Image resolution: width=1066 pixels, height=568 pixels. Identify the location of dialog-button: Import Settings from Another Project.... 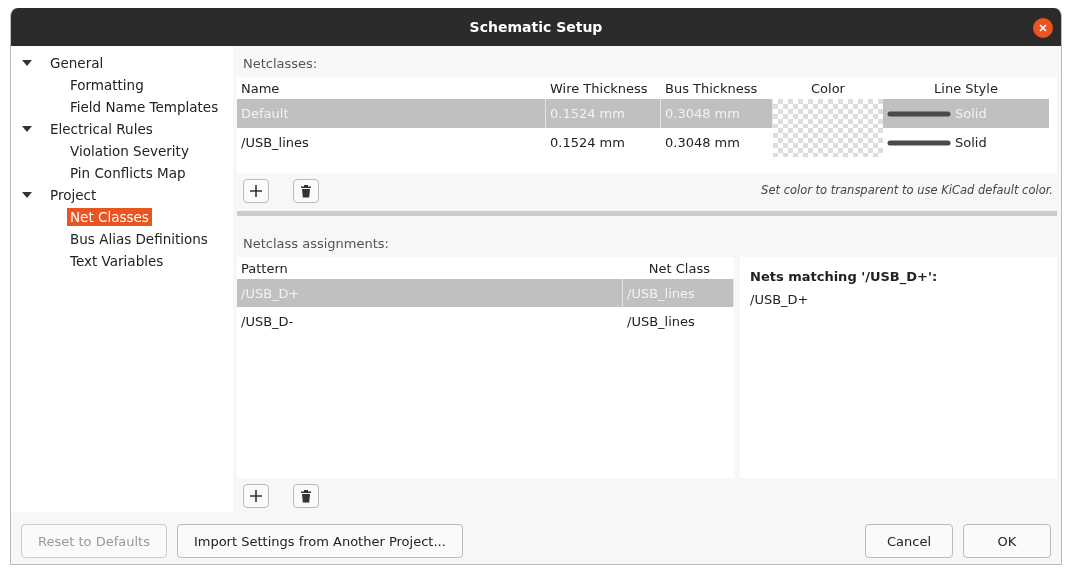
(319, 541).